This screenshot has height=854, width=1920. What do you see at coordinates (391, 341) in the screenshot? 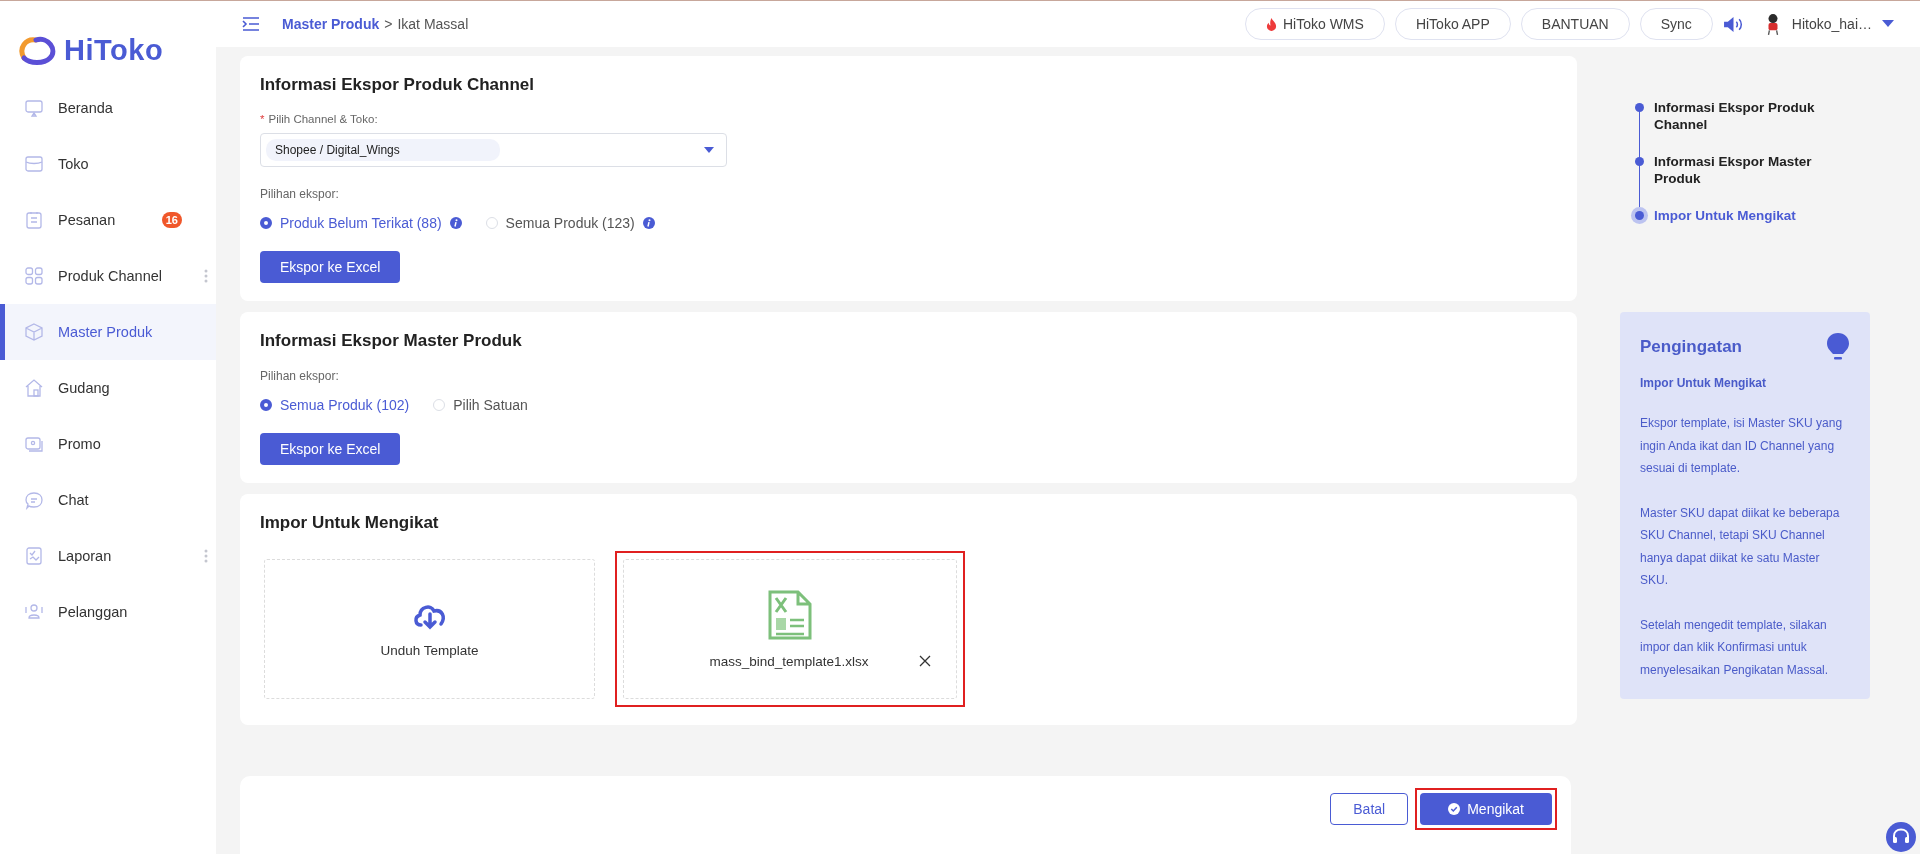
I see `section-title: Informasi Ekspor Master Produk` at bounding box center [391, 341].